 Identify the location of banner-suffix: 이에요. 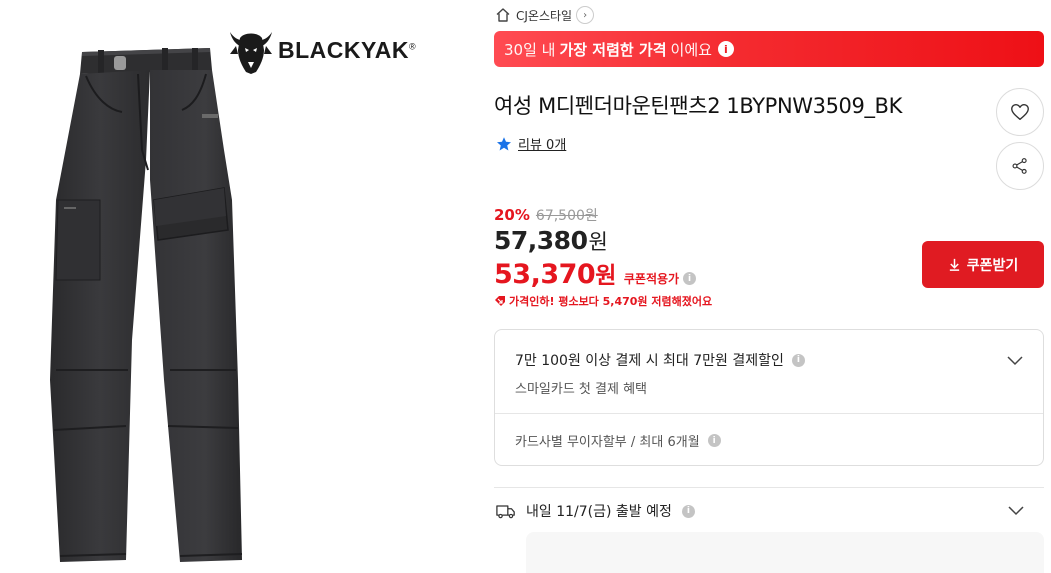
(691, 49).